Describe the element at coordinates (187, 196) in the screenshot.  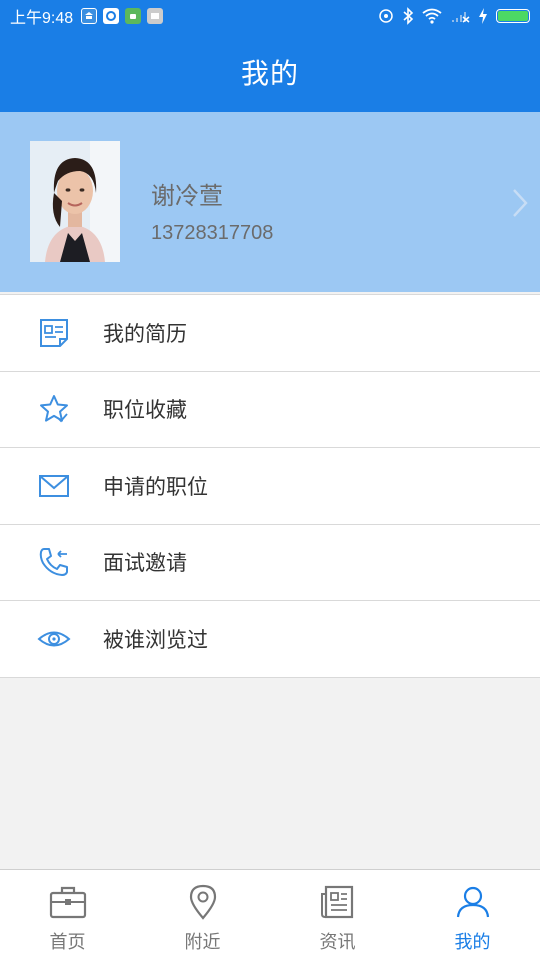
I see `profile-name: 谢冷萱` at that location.